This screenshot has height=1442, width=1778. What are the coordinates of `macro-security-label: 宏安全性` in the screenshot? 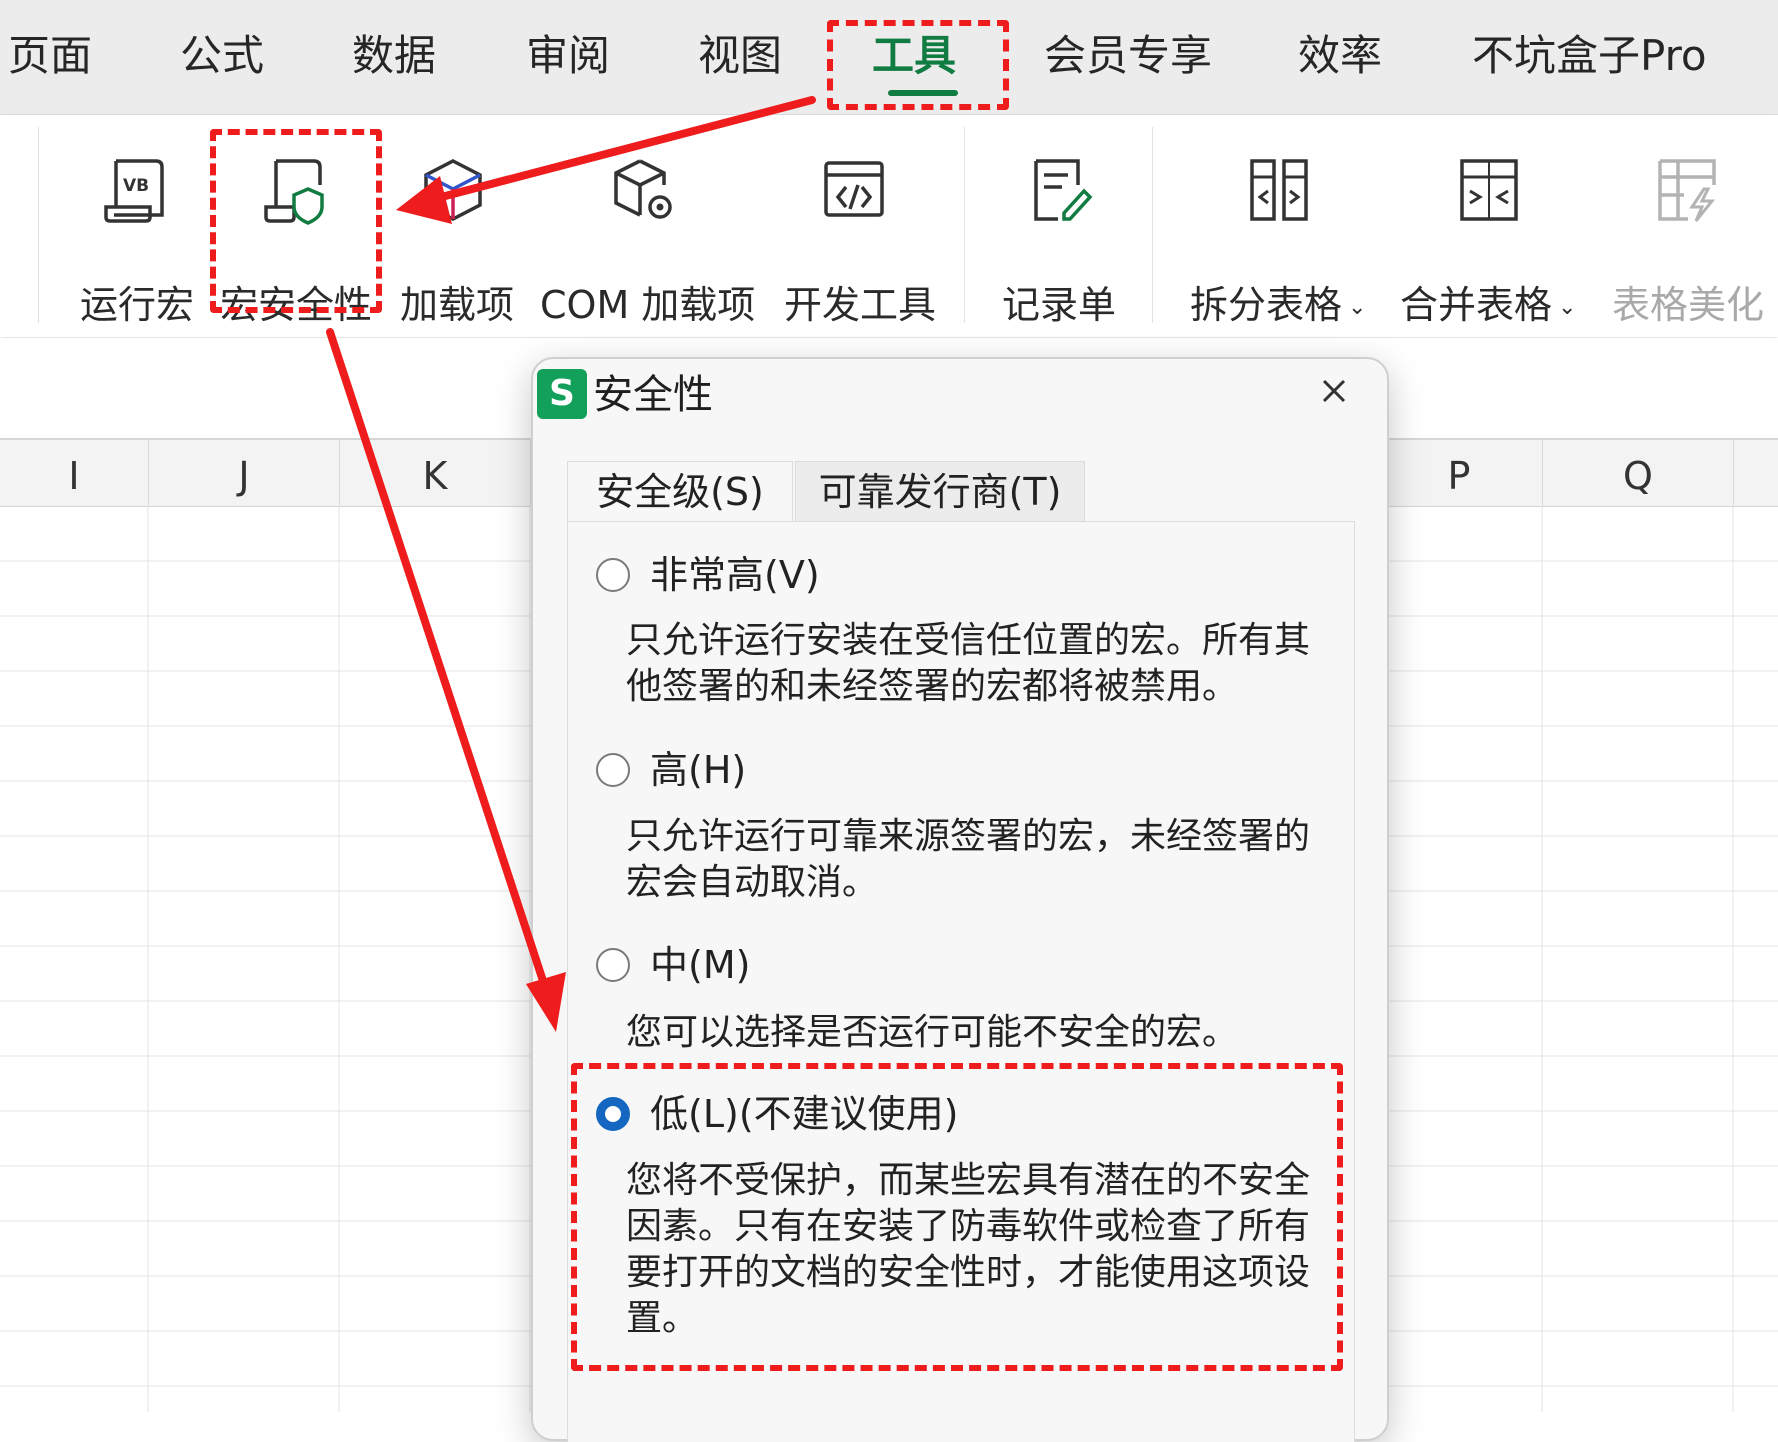 It's located at (296, 305).